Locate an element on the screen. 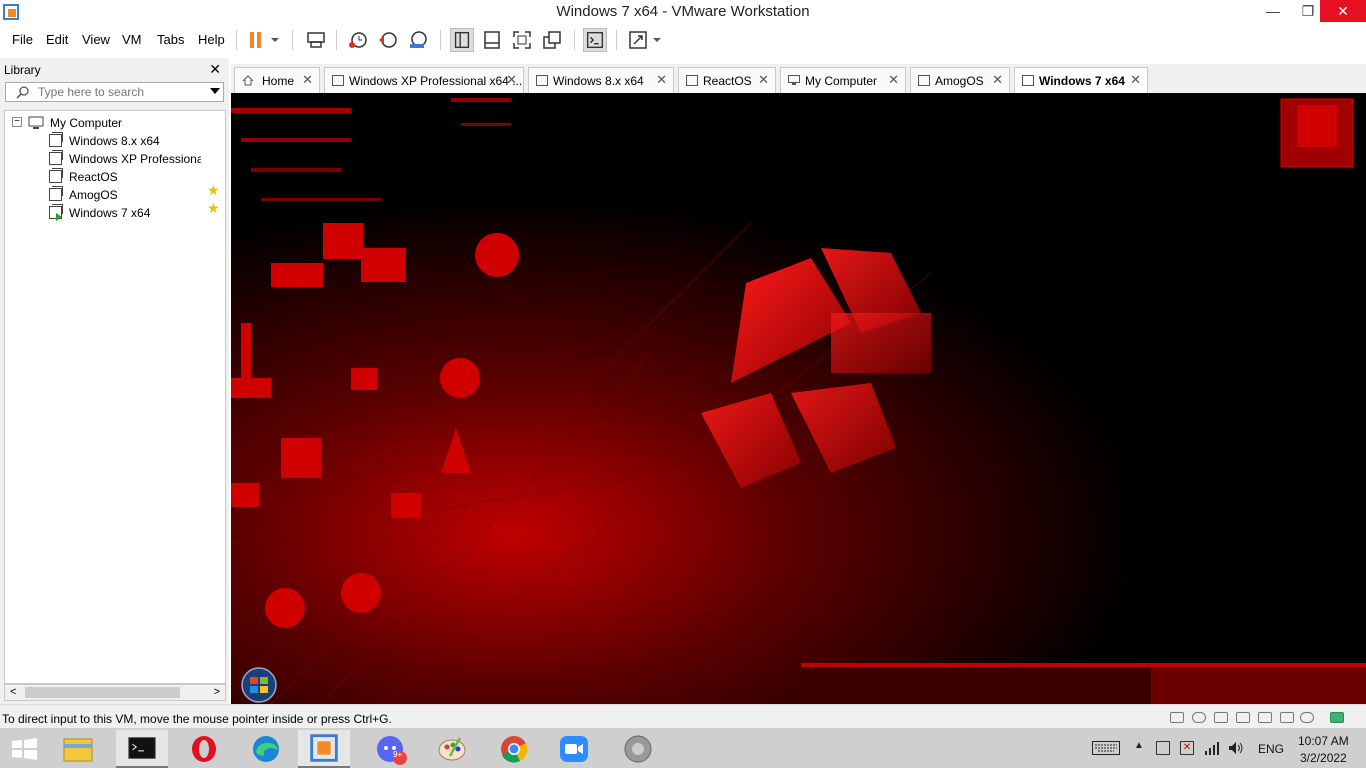  show-library-icon is located at coordinates (462, 40).